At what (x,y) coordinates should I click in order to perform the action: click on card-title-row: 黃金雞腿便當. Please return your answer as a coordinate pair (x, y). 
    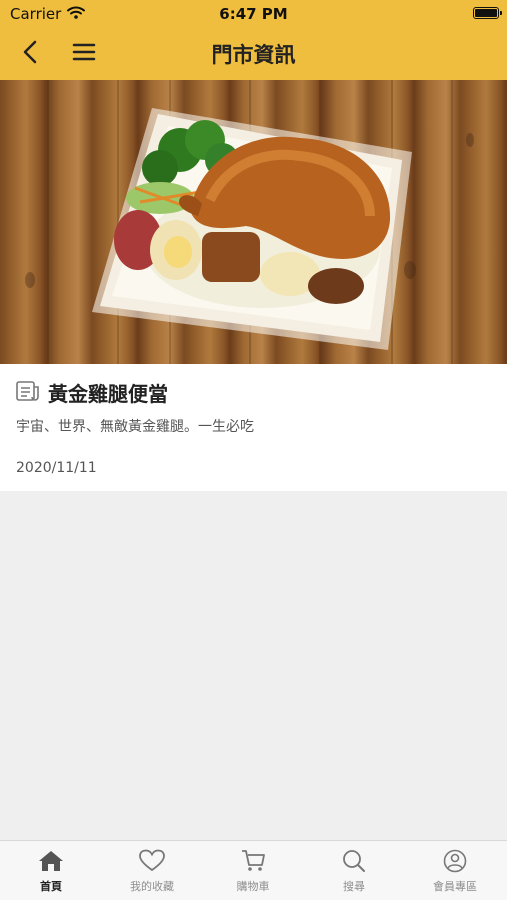
    Looking at the image, I should click on (92, 392).